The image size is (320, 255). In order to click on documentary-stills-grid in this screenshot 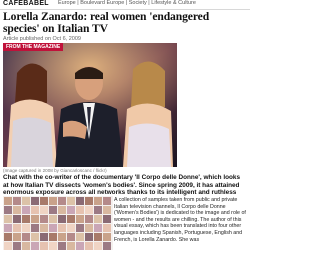, I will do `click(58, 223)`.